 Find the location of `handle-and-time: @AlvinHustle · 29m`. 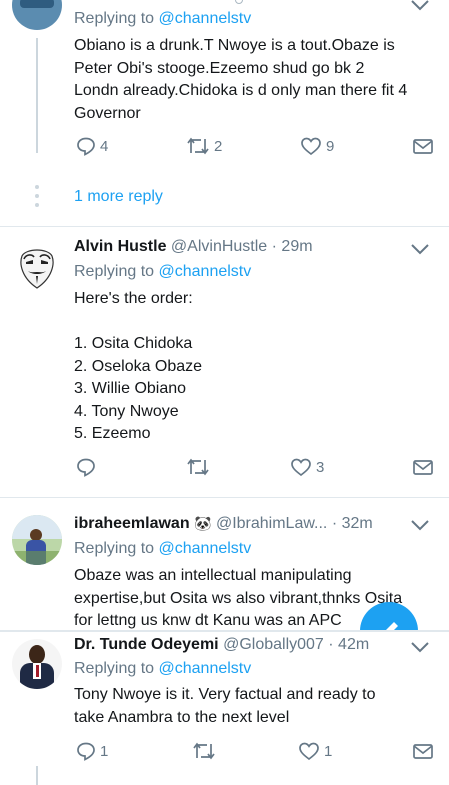

handle-and-time: @AlvinHustle · 29m is located at coordinates (242, 246).